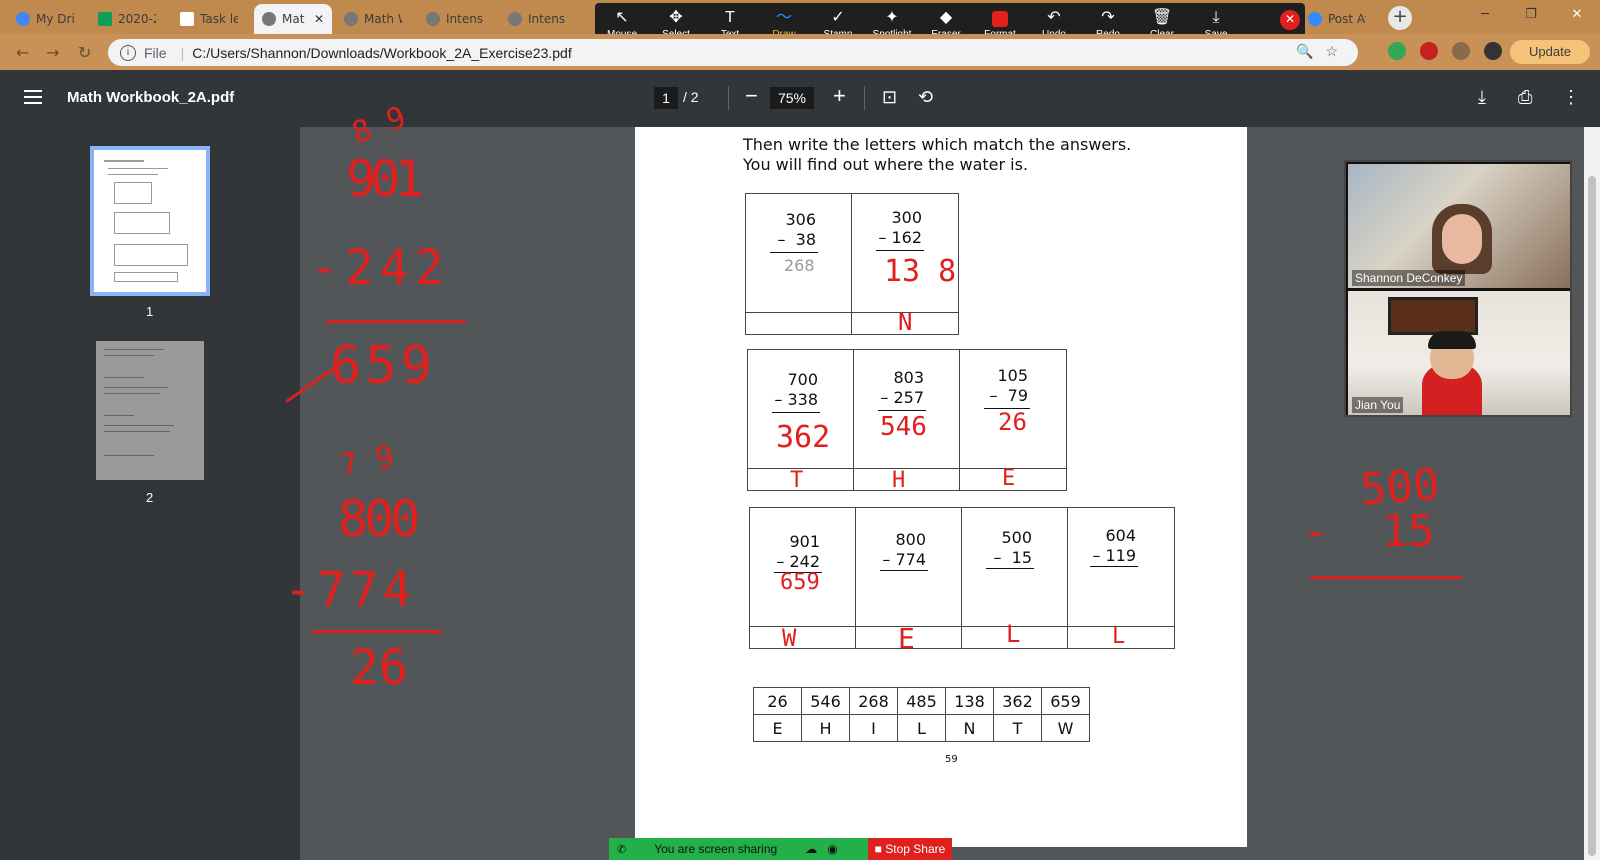  Describe the element at coordinates (946, 17) in the screenshot. I see `eraser-icon: ◆` at that location.